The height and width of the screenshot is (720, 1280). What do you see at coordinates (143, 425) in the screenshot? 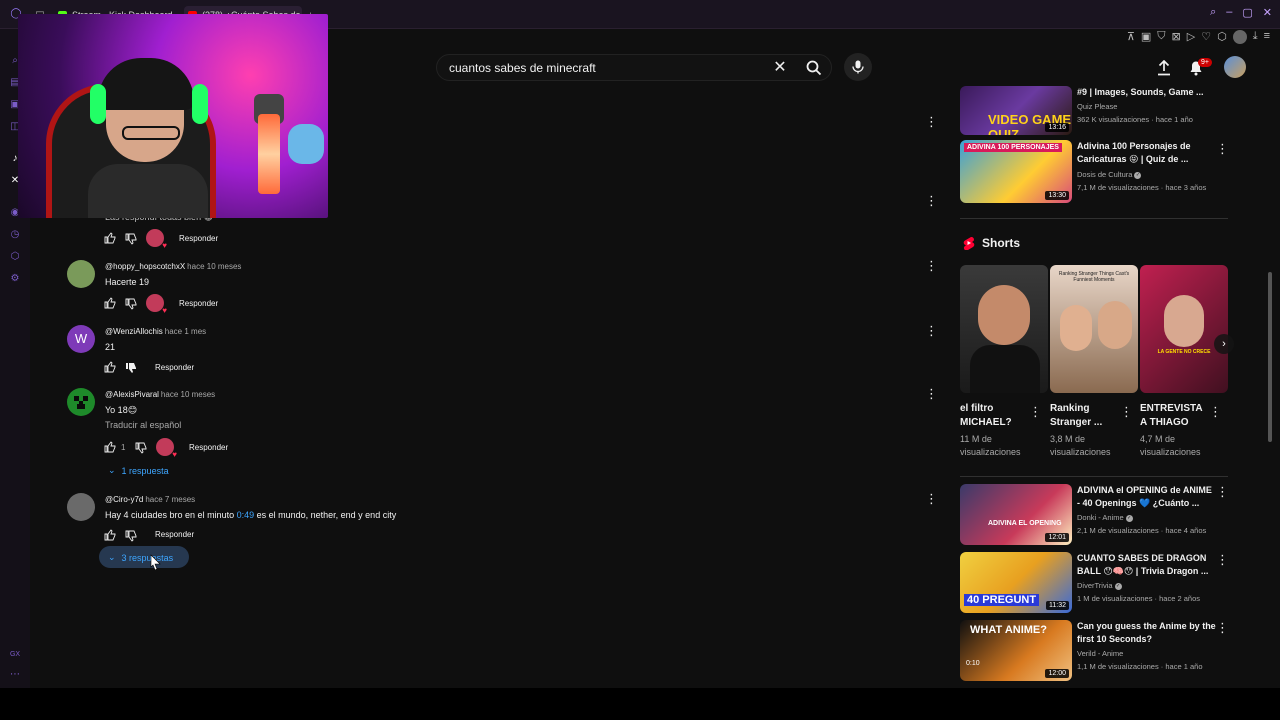
I see `translate-link: Traducir al español` at bounding box center [143, 425].